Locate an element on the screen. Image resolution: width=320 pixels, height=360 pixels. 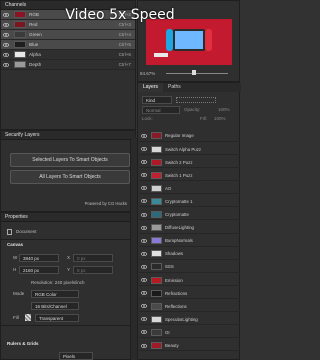
height-input: 2160 px is located at coordinates (39, 270).